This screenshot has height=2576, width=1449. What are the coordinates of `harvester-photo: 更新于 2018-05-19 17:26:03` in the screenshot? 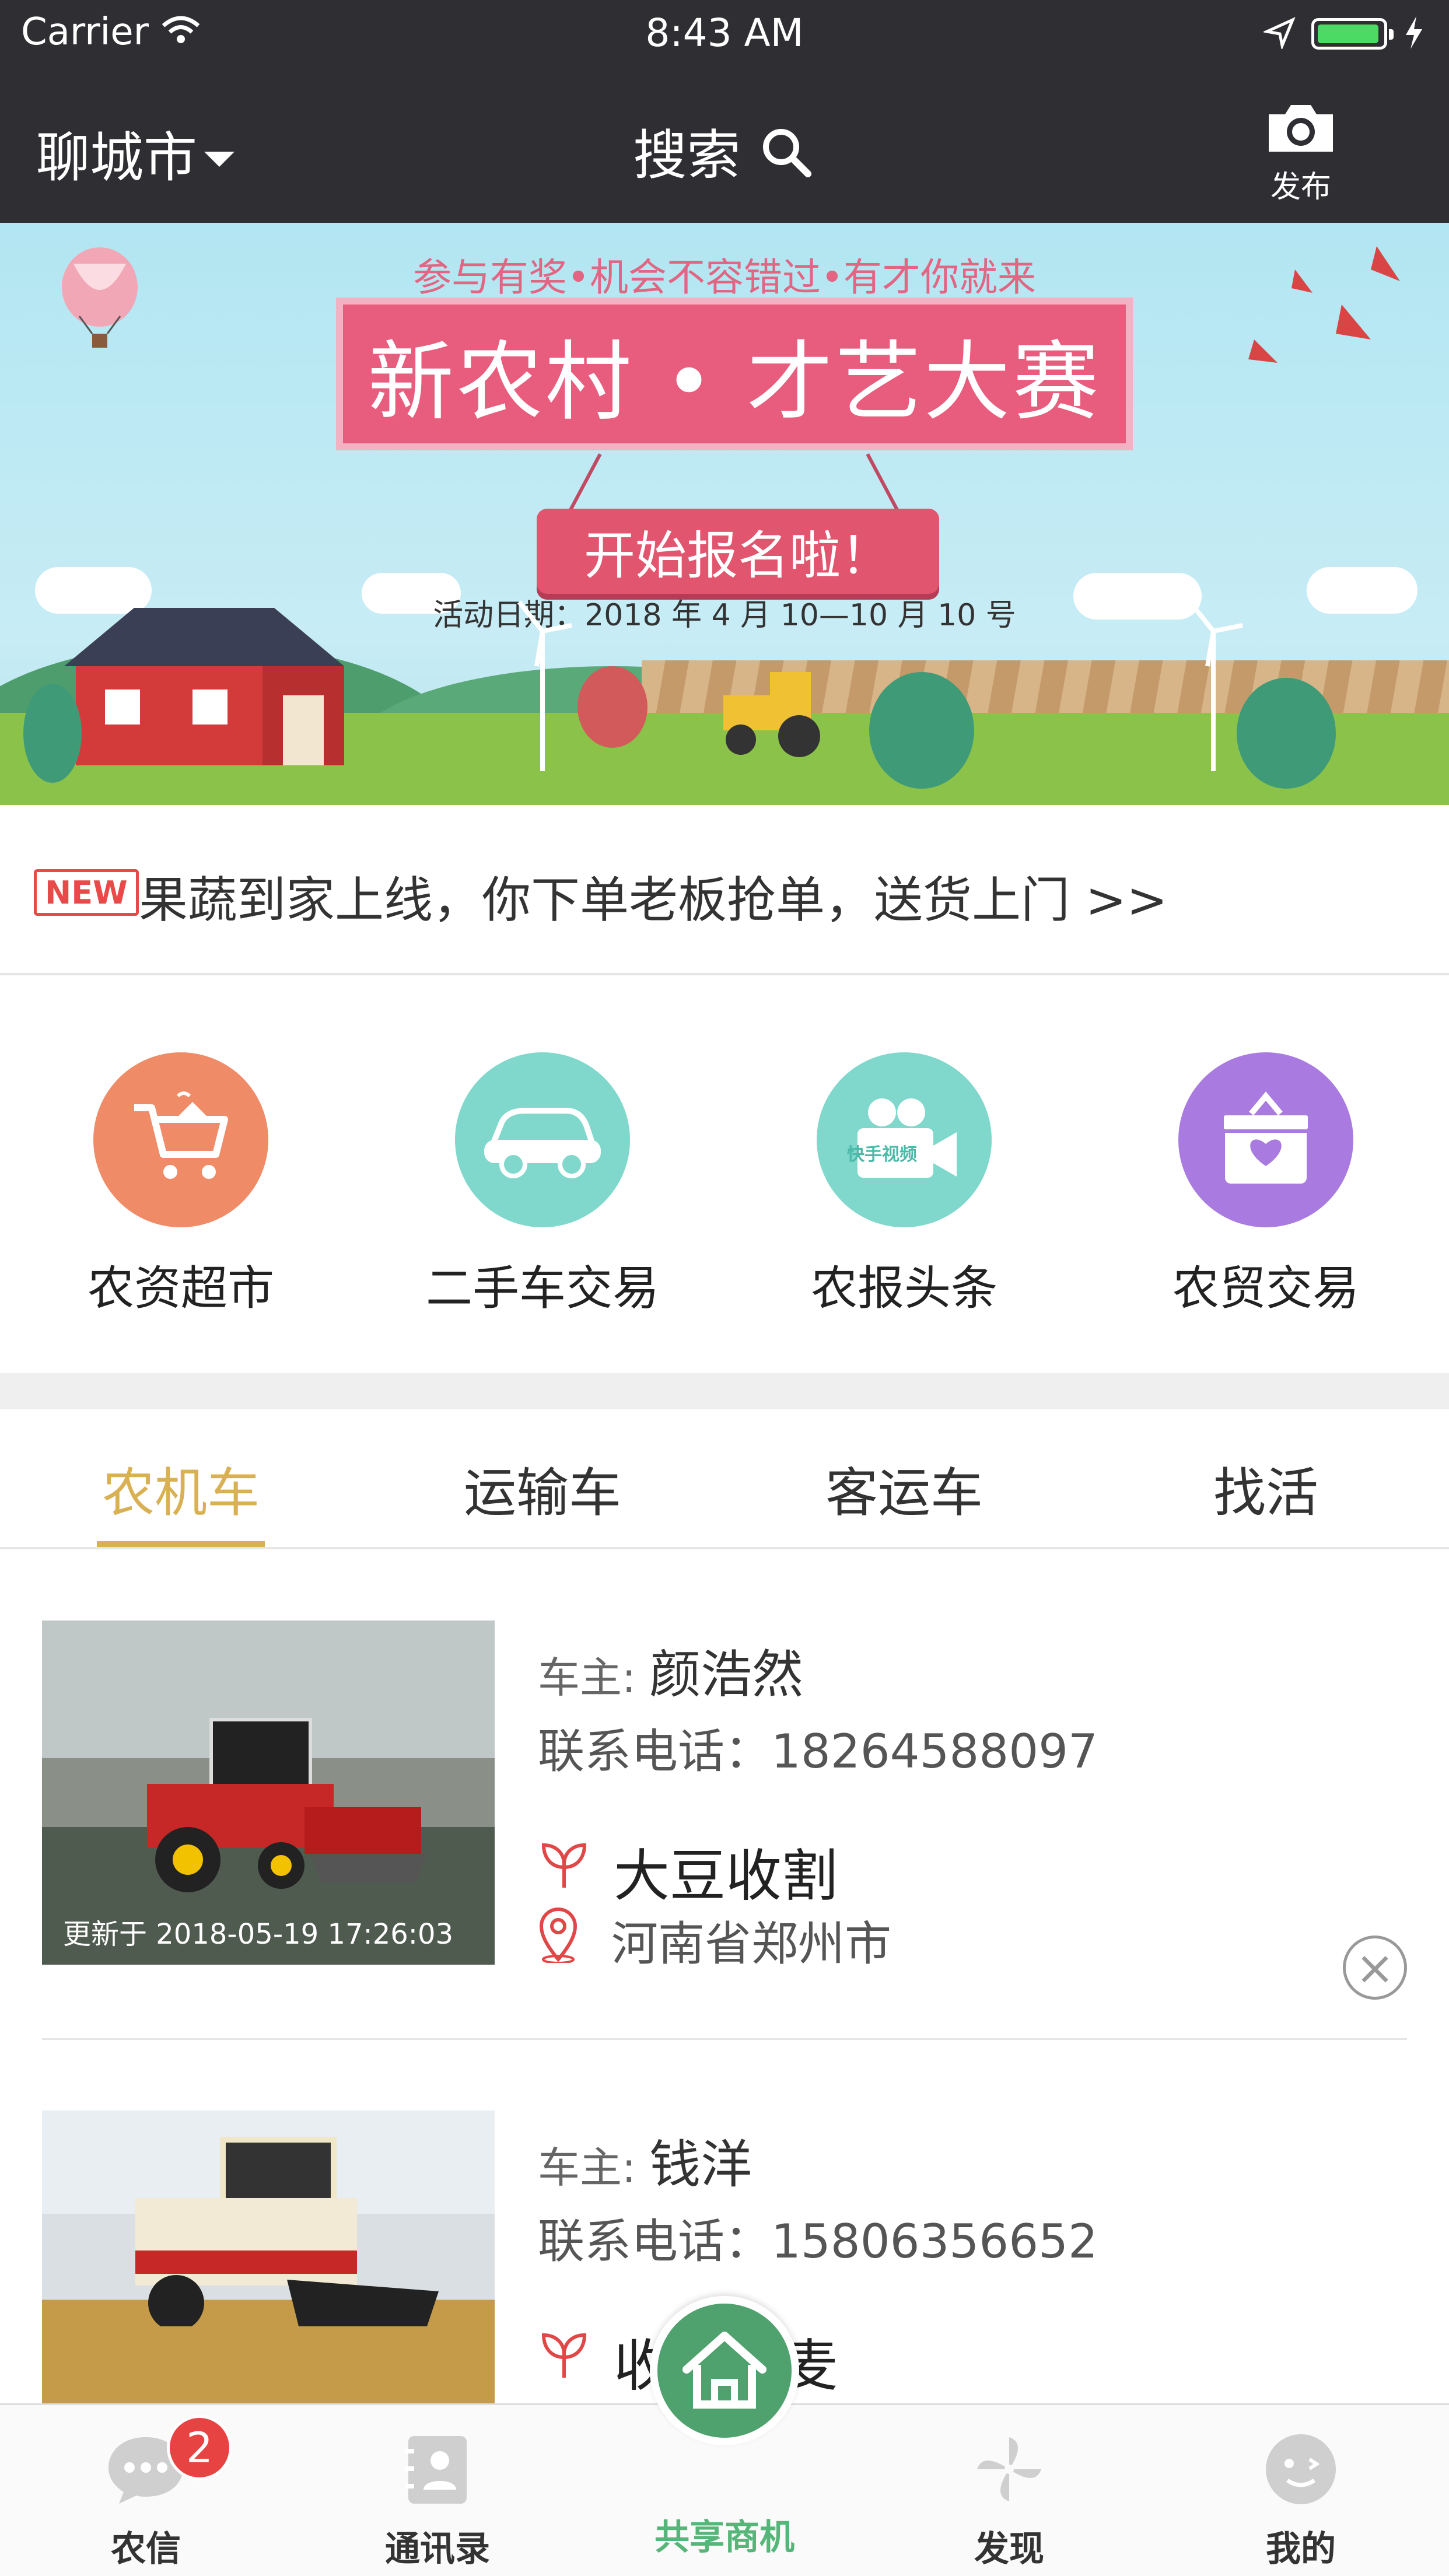 It's located at (268, 1792).